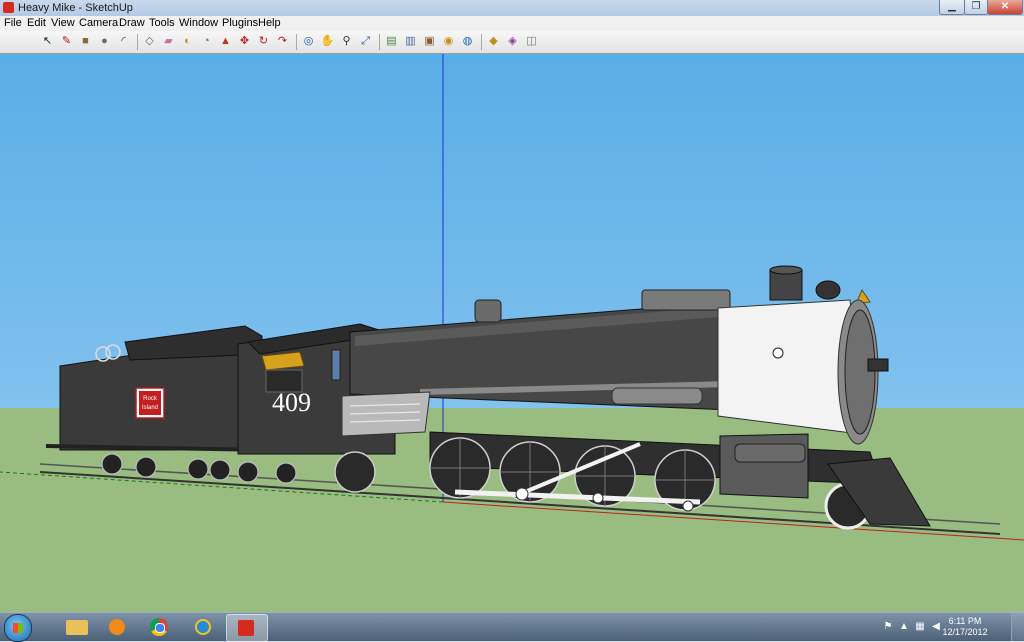 Image resolution: width=1024 pixels, height=642 pixels. What do you see at coordinates (429, 41) in the screenshot?
I see `get-photo-texture-icon: ▣` at bounding box center [429, 41].